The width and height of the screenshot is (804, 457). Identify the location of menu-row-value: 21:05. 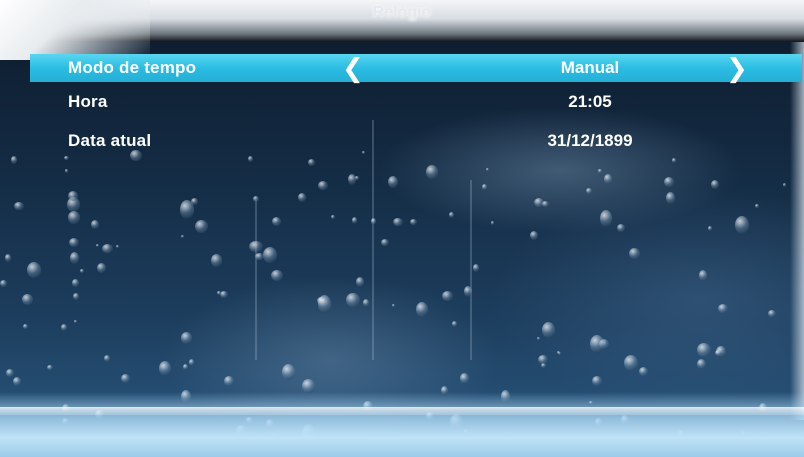
(590, 101).